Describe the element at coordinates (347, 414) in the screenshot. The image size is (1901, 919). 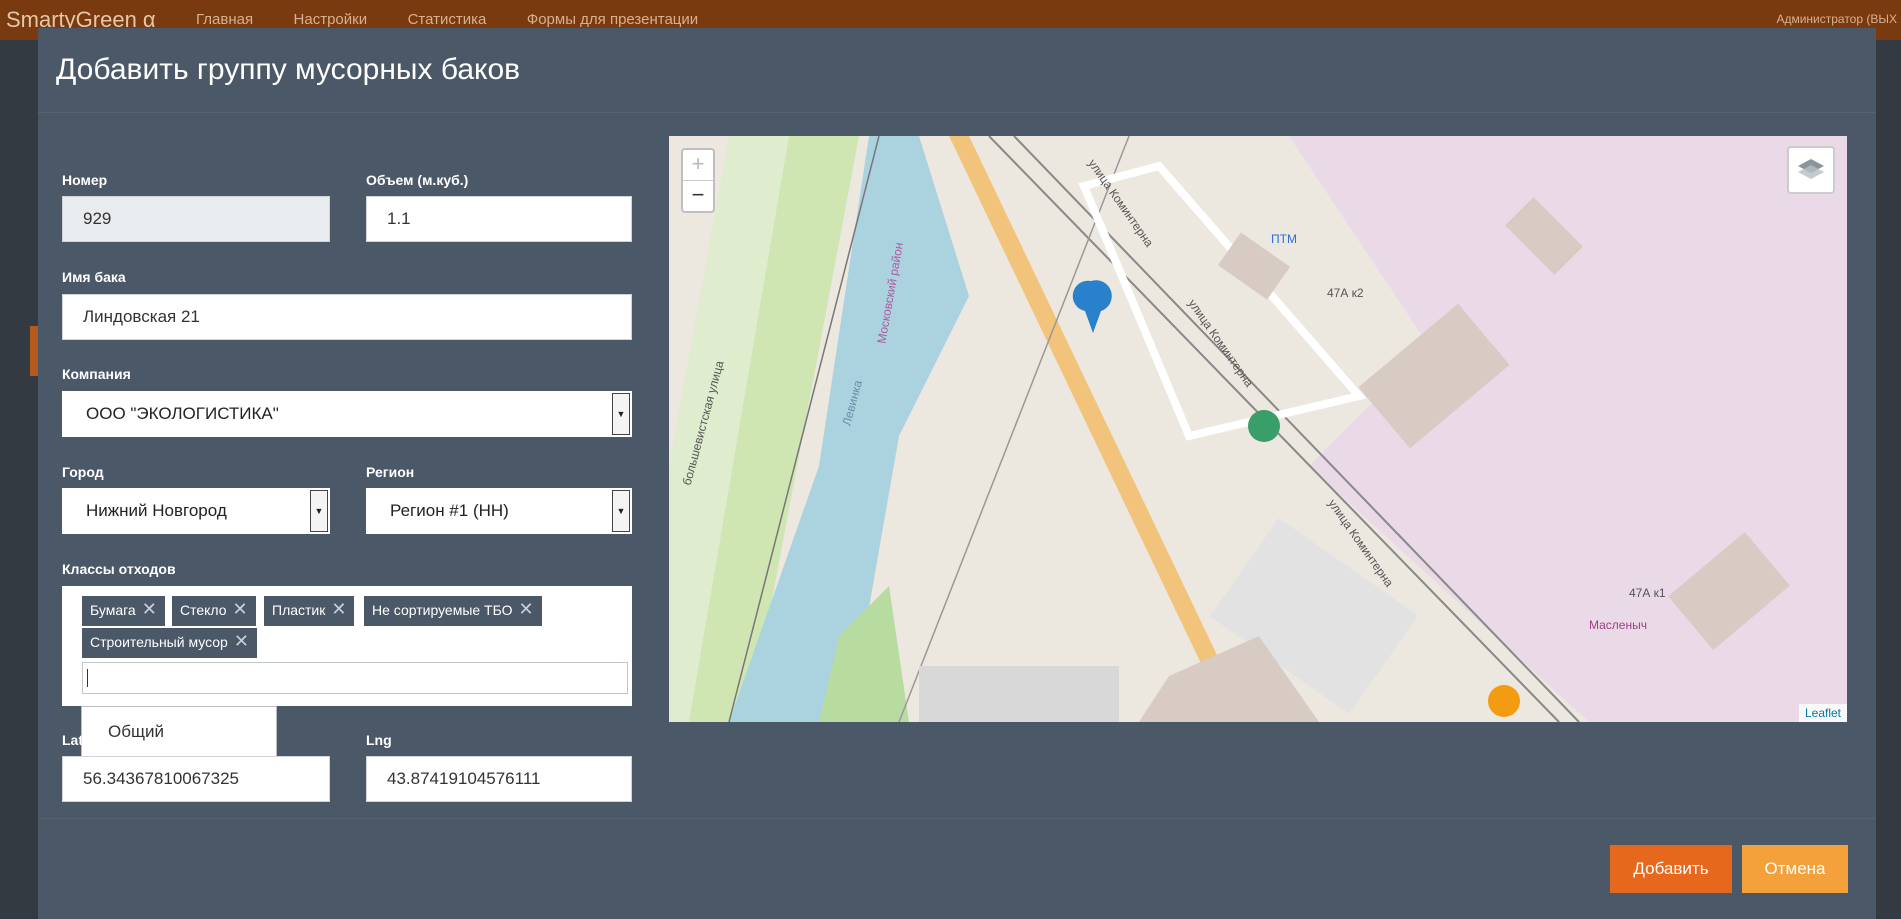
I see `company-select: ООО "ЭКОЛОГИСТИКА" ▼` at that location.